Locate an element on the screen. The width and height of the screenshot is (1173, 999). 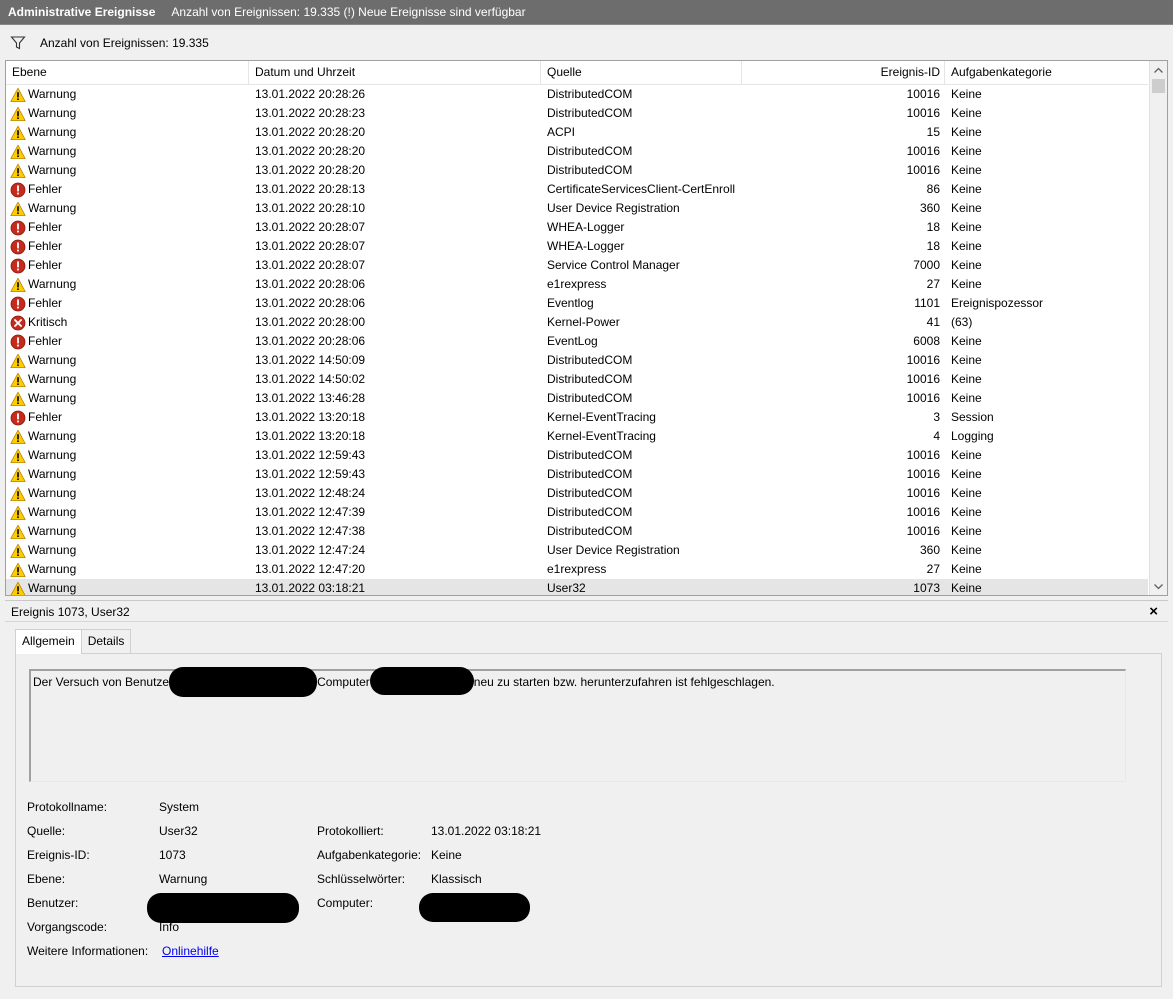
event-list-scrollbar is located at coordinates (1158, 328).